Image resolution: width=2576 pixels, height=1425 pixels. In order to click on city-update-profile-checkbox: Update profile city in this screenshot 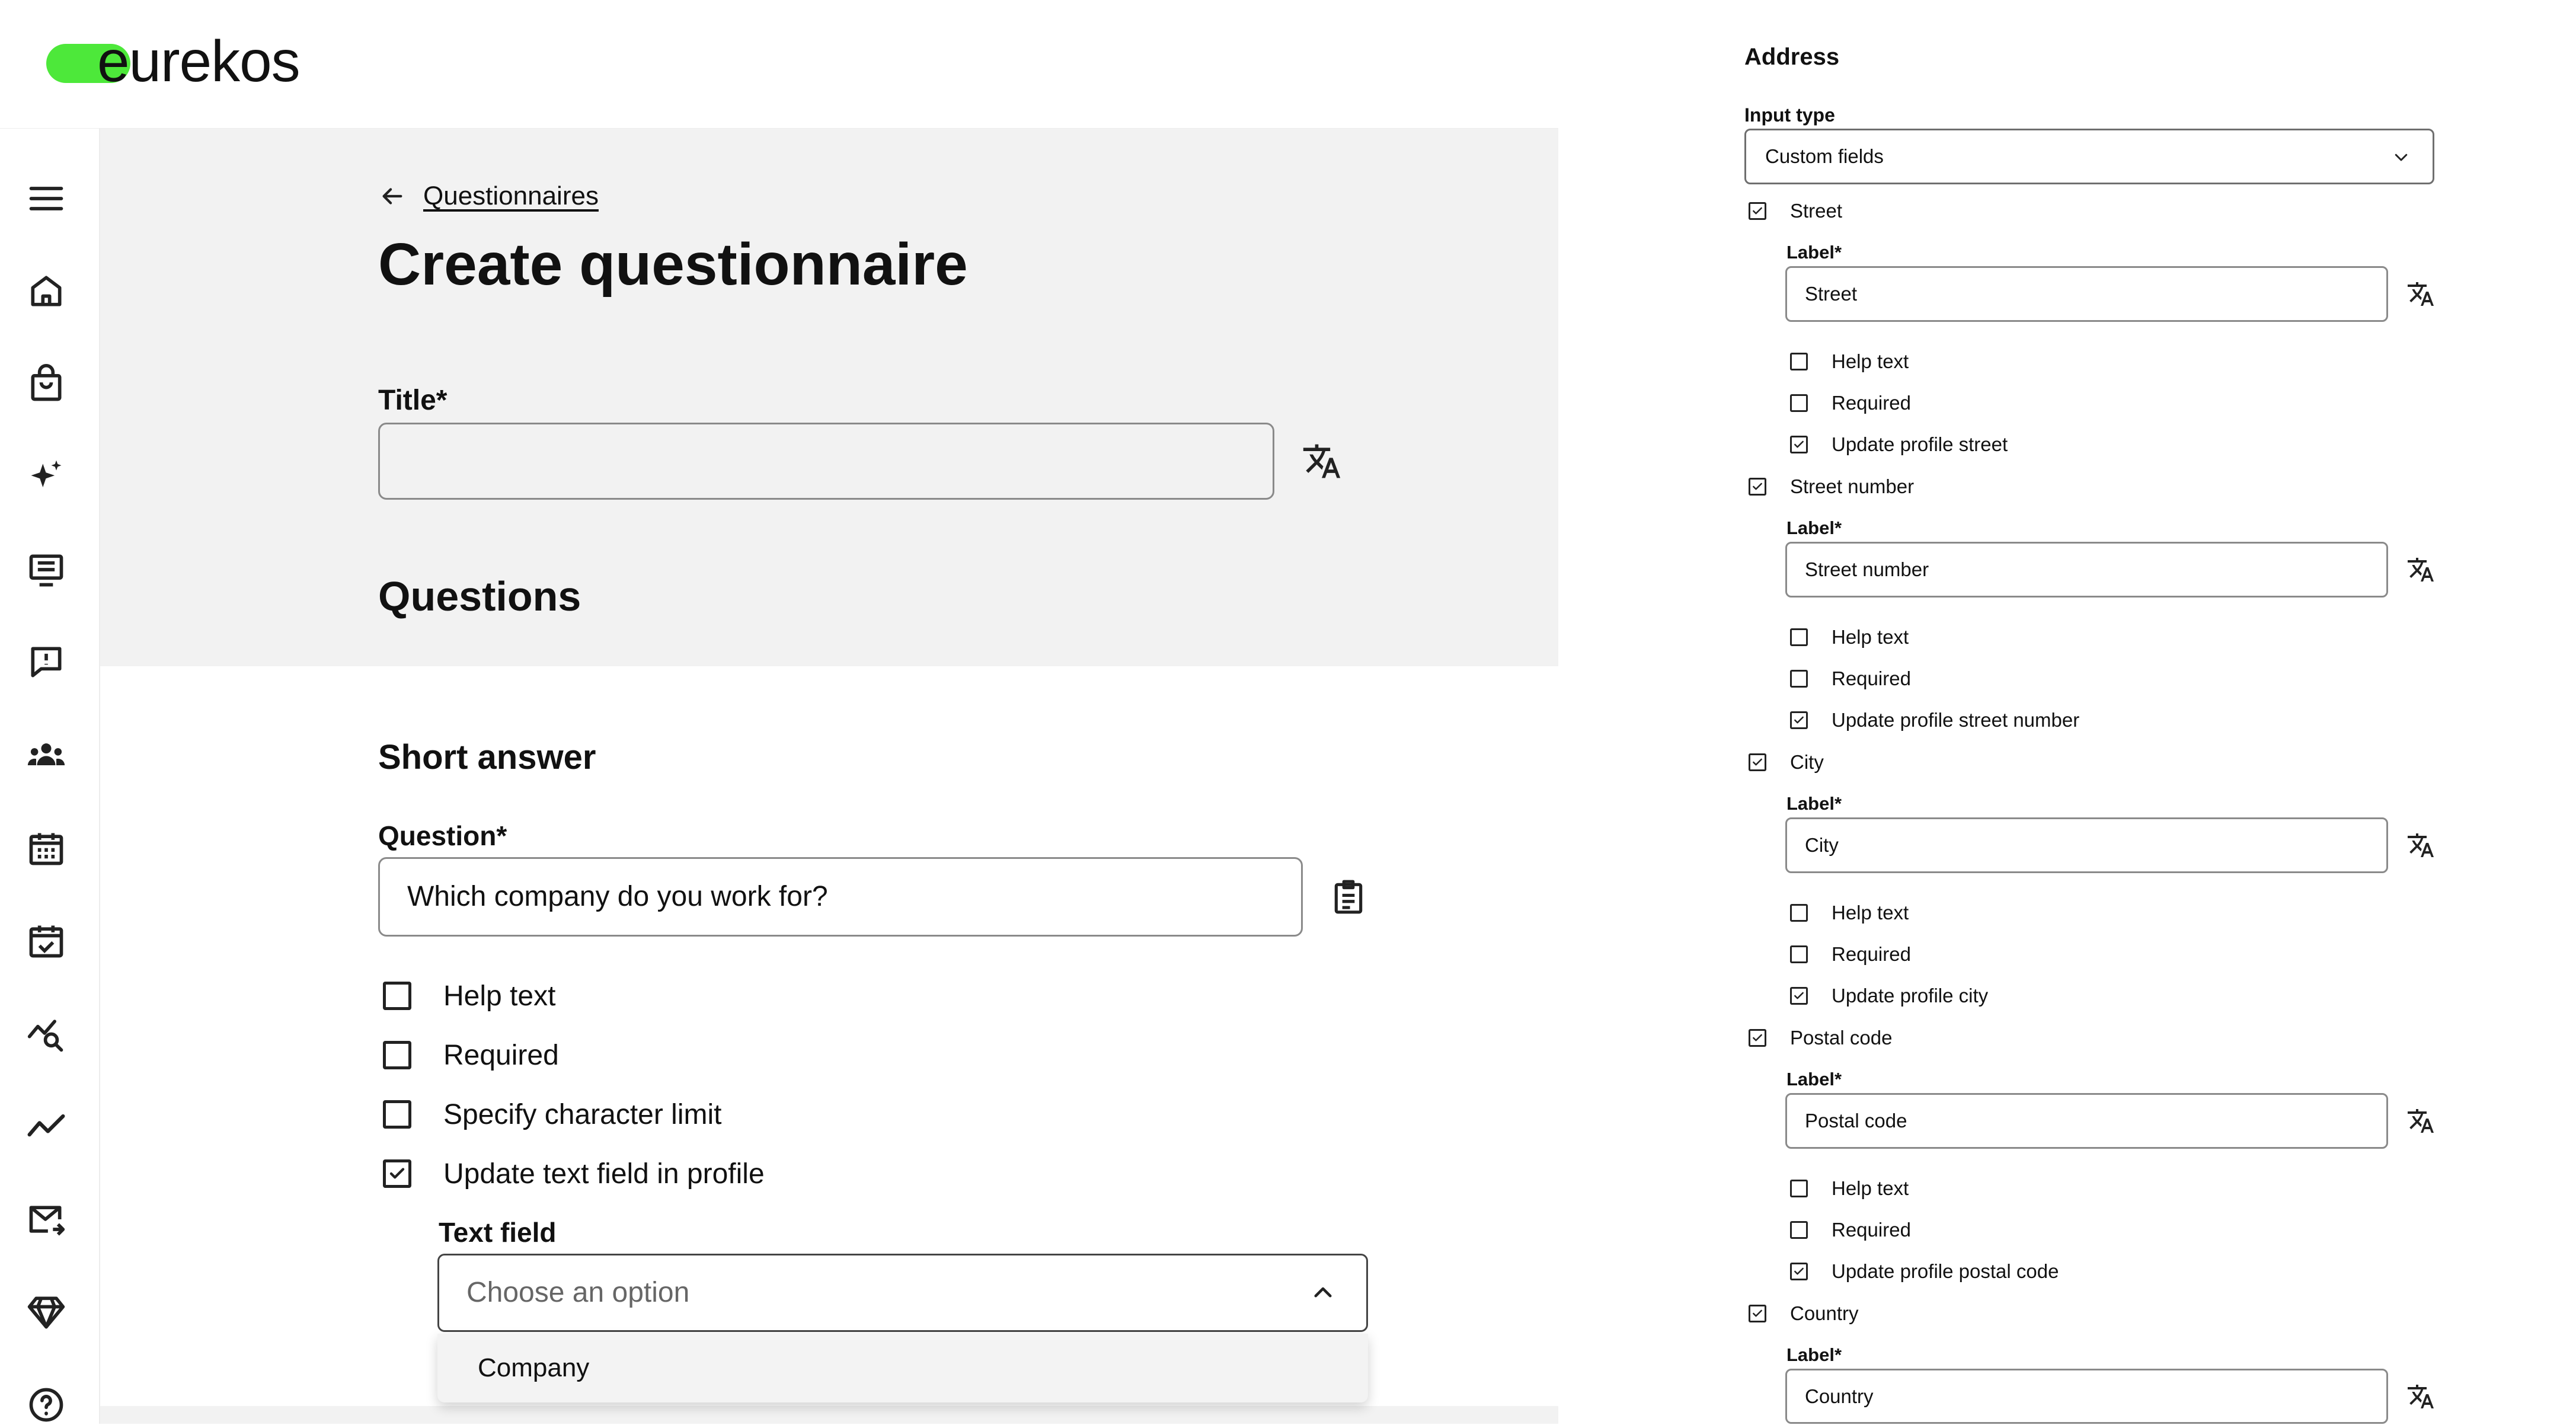, I will do `click(1889, 996)`.